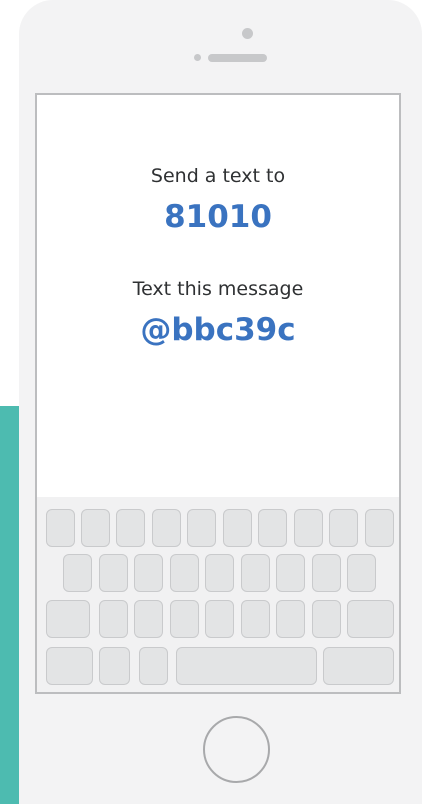 This screenshot has width=422, height=804. Describe the element at coordinates (246, 666) in the screenshot. I see `space-key` at that location.